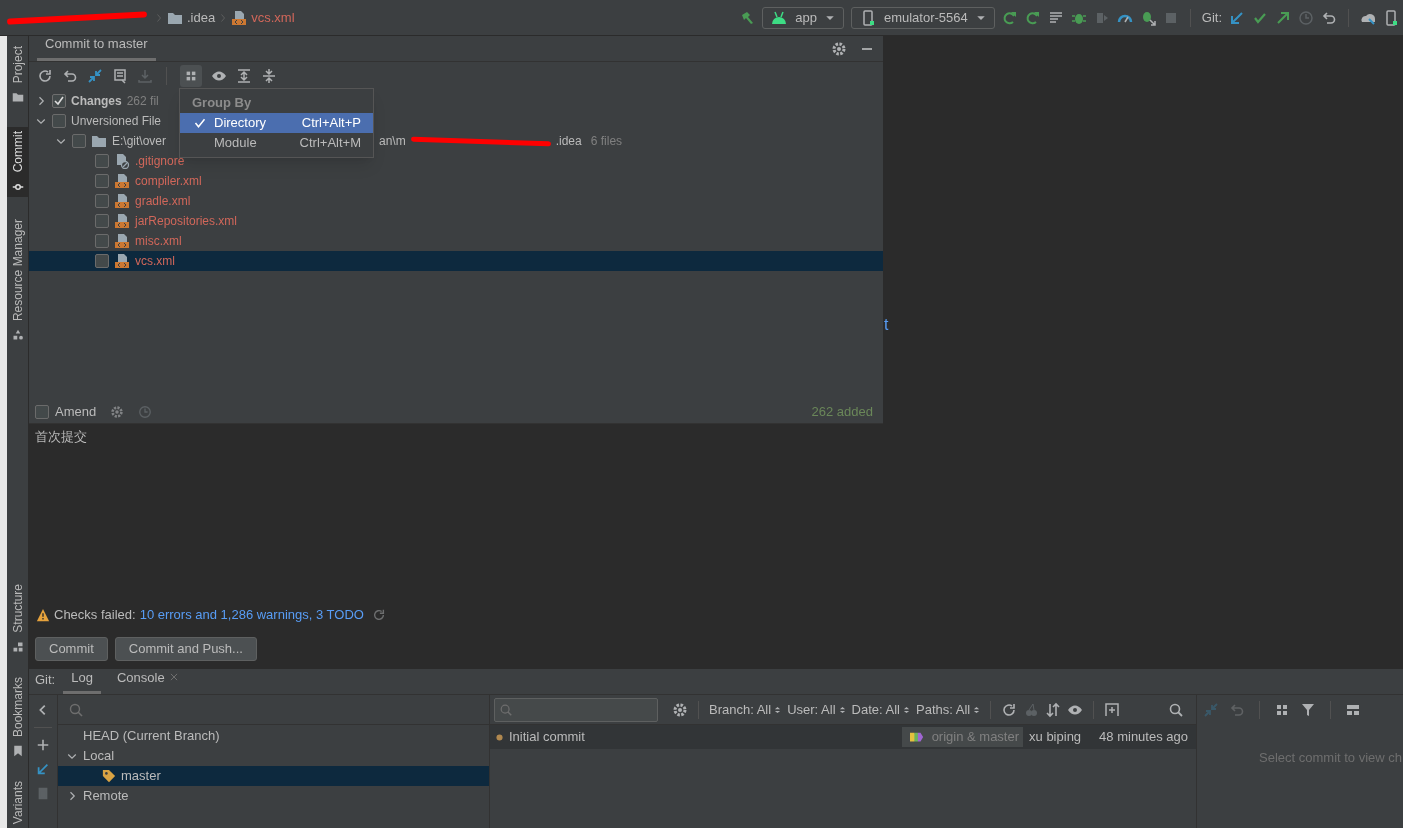 This screenshot has height=828, width=1403. What do you see at coordinates (948, 709) in the screenshot?
I see `filter-dropdown: Paths: All` at bounding box center [948, 709].